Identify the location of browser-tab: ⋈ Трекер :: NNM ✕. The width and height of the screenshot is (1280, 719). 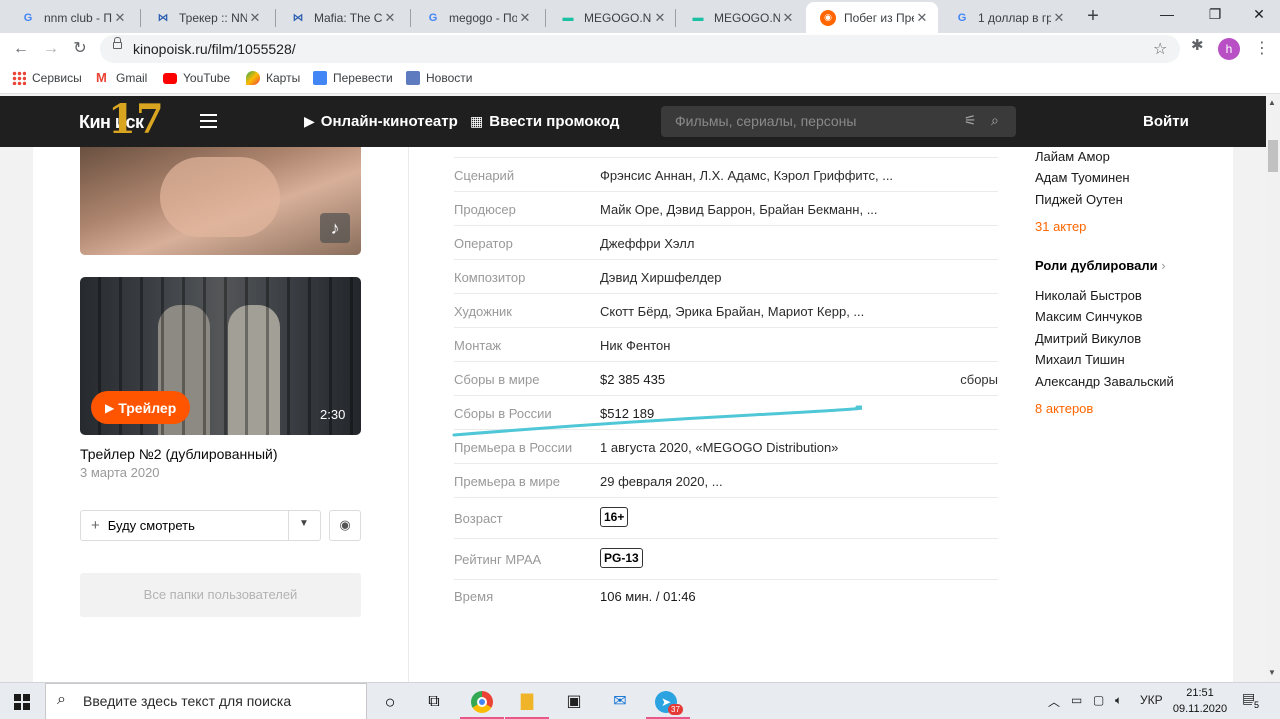
(206, 17).